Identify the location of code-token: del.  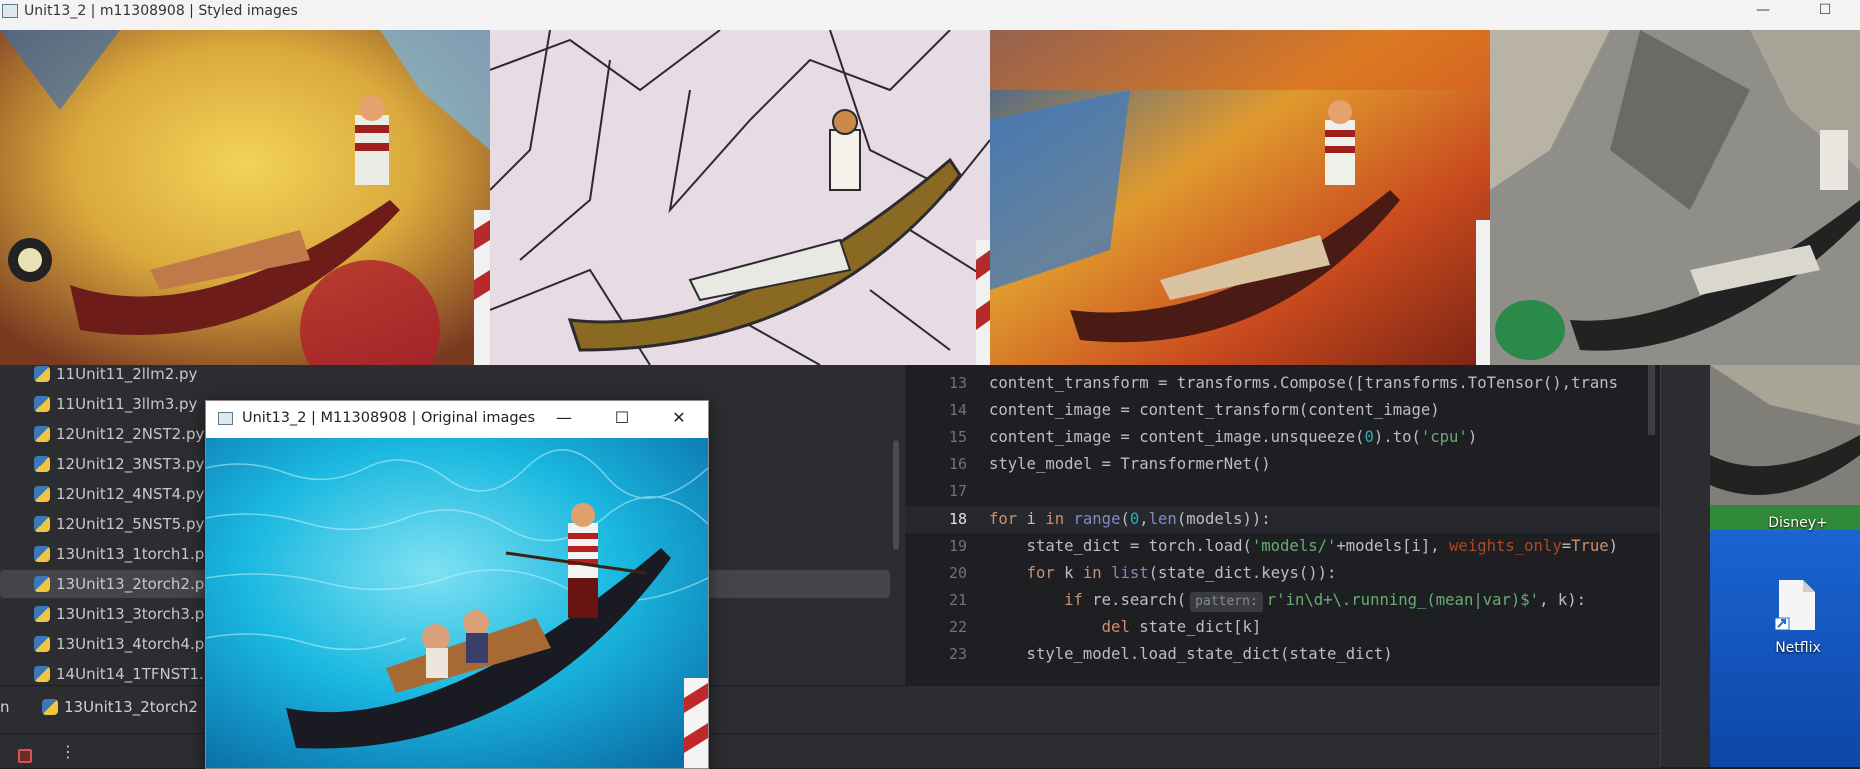
(1115, 627).